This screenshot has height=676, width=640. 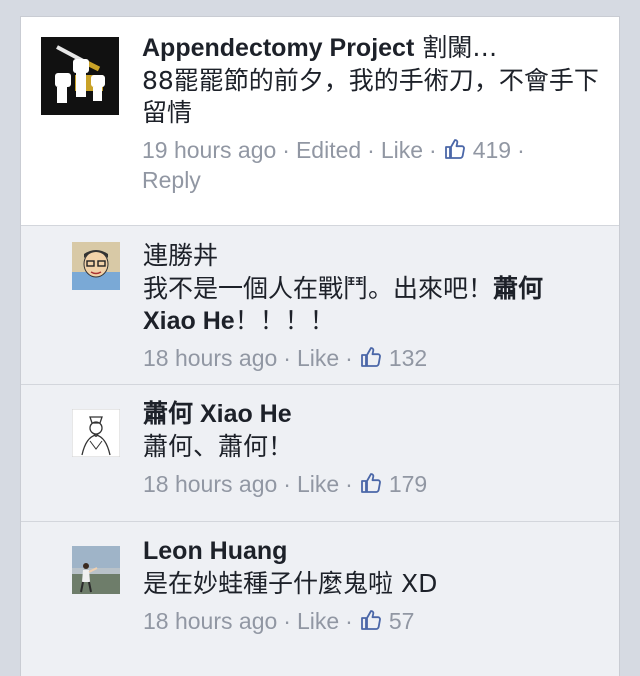 I want to click on like-count: 57, so click(x=402, y=621).